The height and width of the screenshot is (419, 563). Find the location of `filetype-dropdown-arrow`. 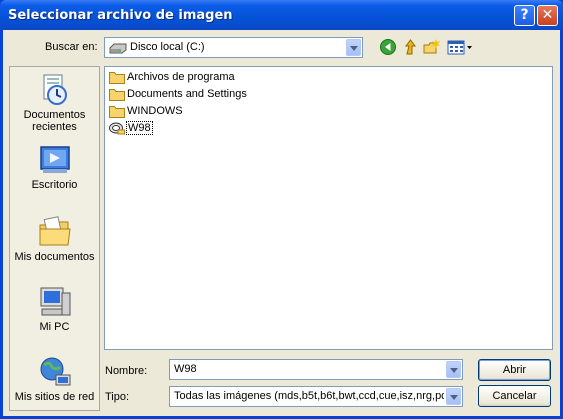

filetype-dropdown-arrow is located at coordinates (453, 396).